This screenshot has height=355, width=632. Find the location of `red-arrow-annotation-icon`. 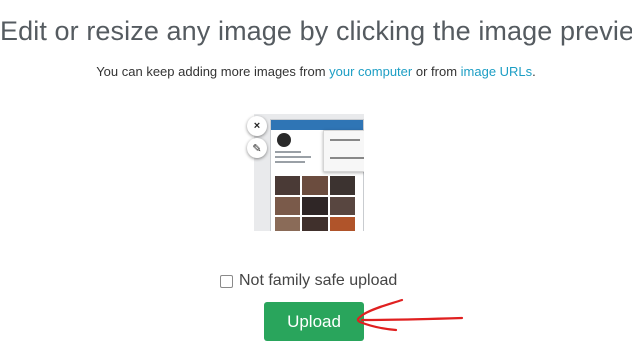

red-arrow-annotation-icon is located at coordinates (410, 315).